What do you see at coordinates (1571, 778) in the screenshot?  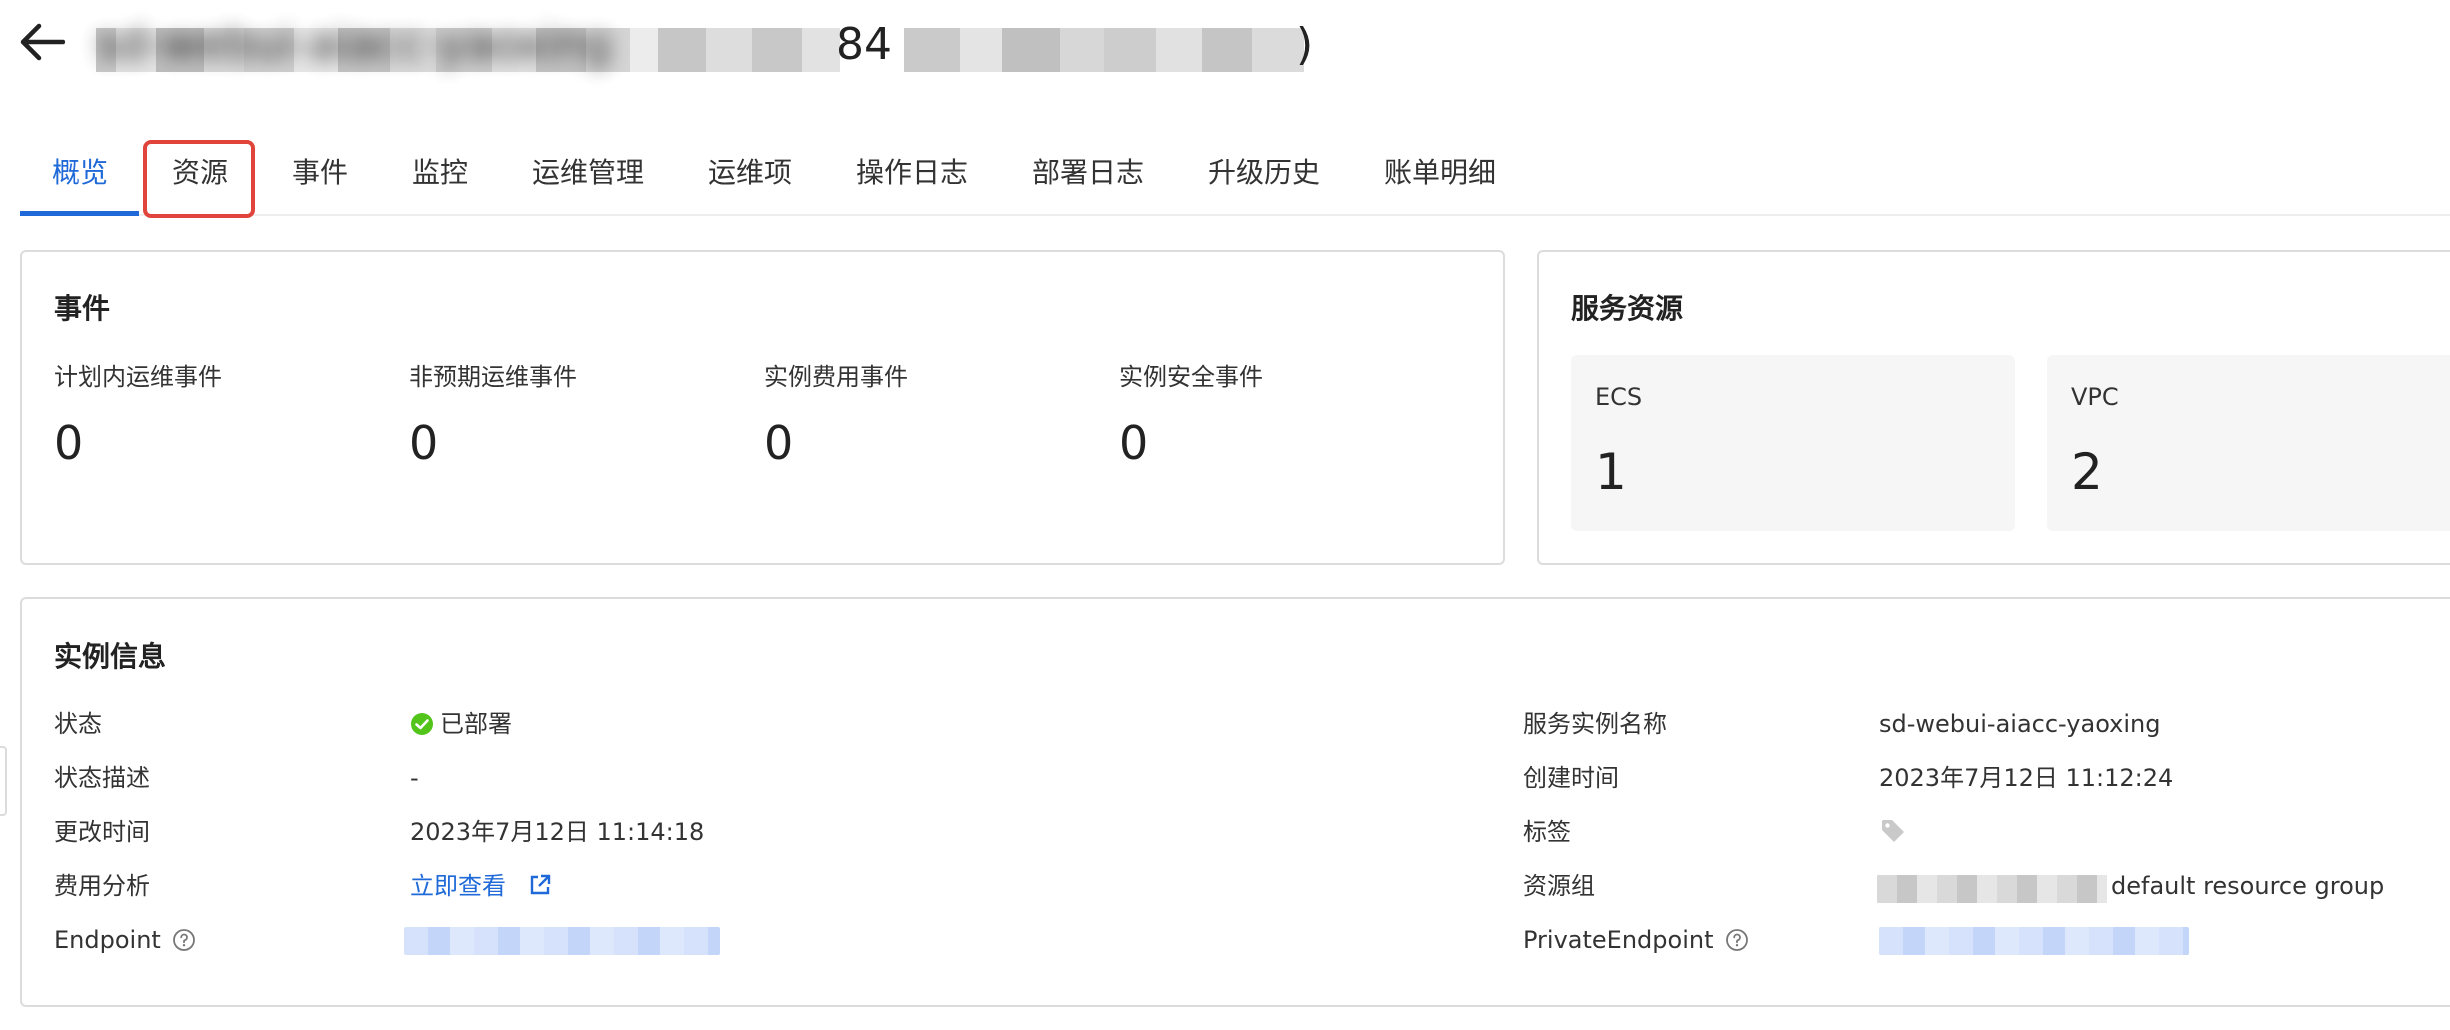 I see `created-time-key: 创建时间` at bounding box center [1571, 778].